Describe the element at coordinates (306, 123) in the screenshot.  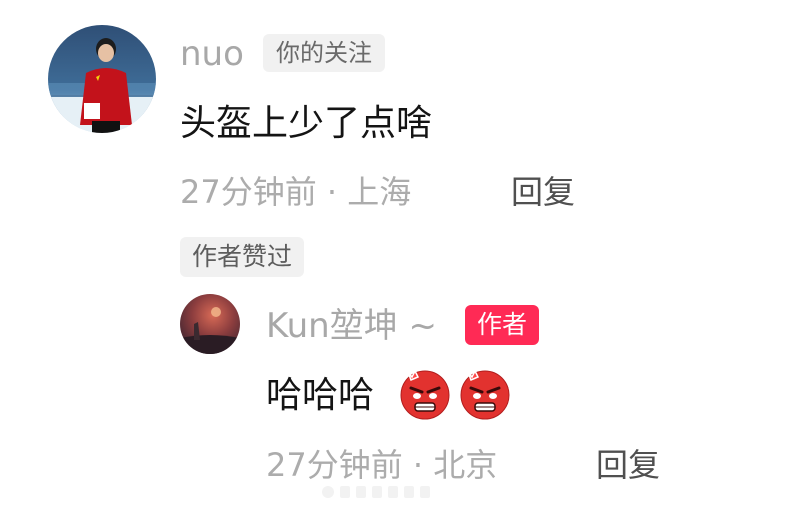
I see `comment-text: 头盔上少了点啥` at that location.